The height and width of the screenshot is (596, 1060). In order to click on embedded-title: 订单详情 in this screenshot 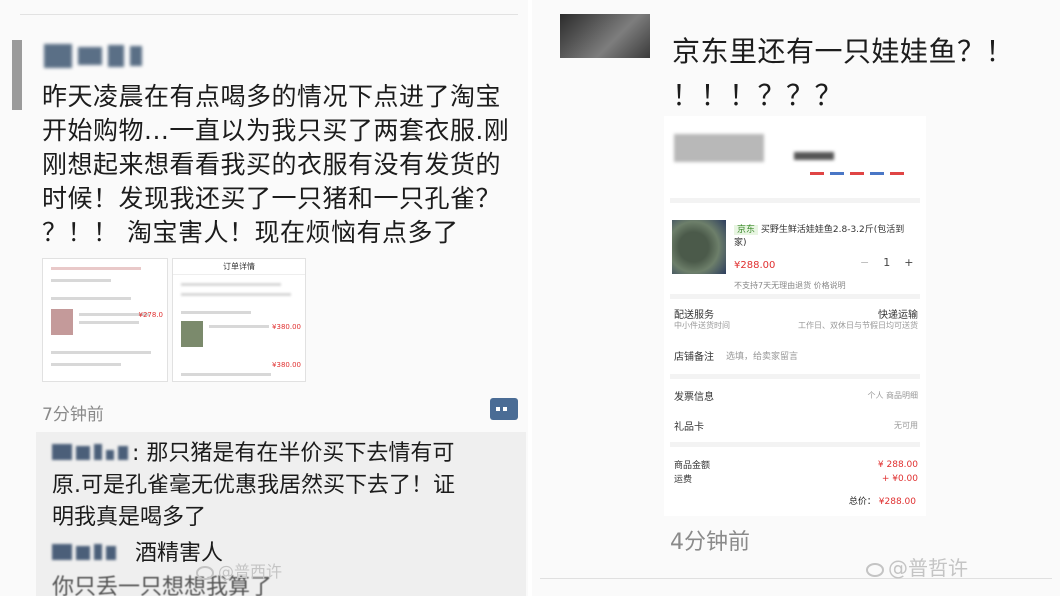, I will do `click(239, 267)`.